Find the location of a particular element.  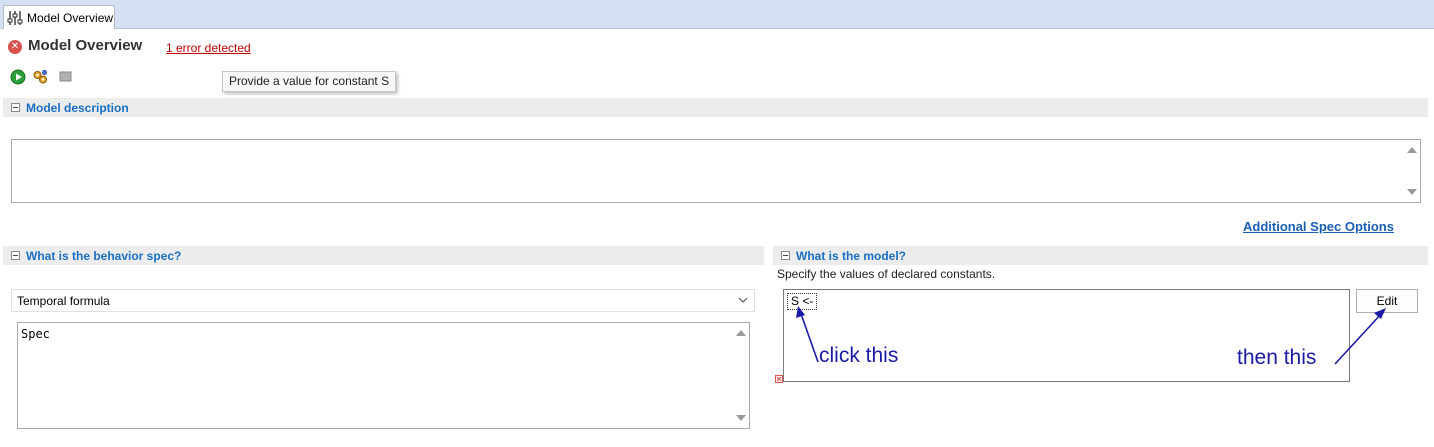

formula-text: Spec is located at coordinates (35, 334).